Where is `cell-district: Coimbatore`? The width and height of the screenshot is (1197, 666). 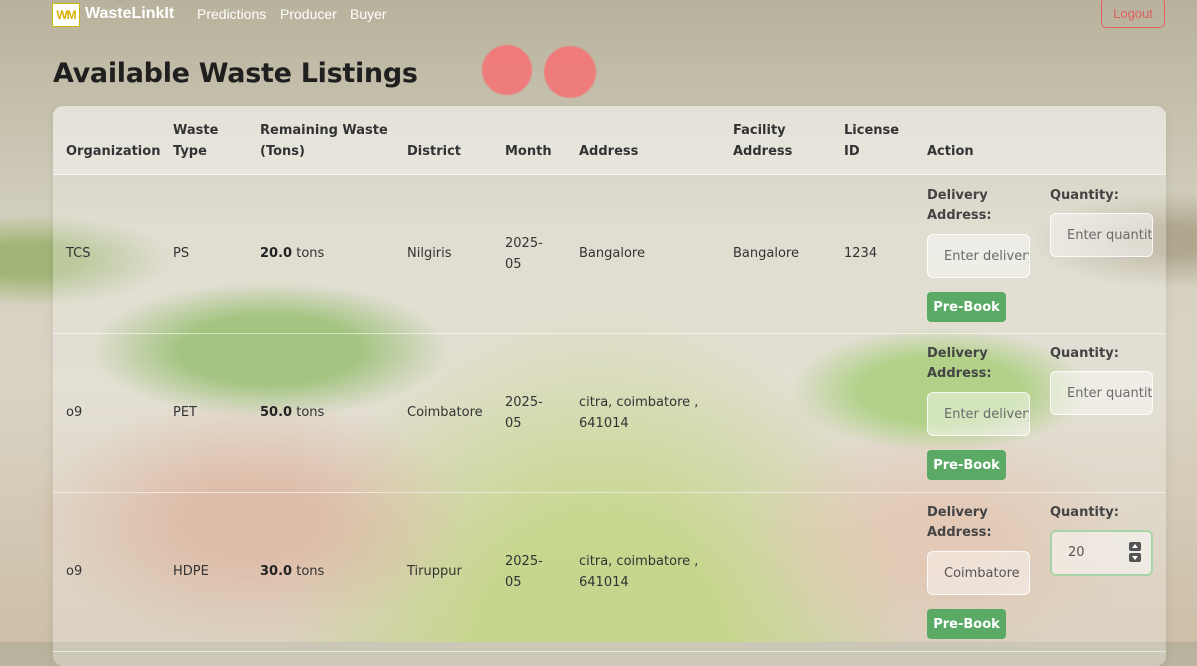
cell-district: Coimbatore is located at coordinates (445, 412).